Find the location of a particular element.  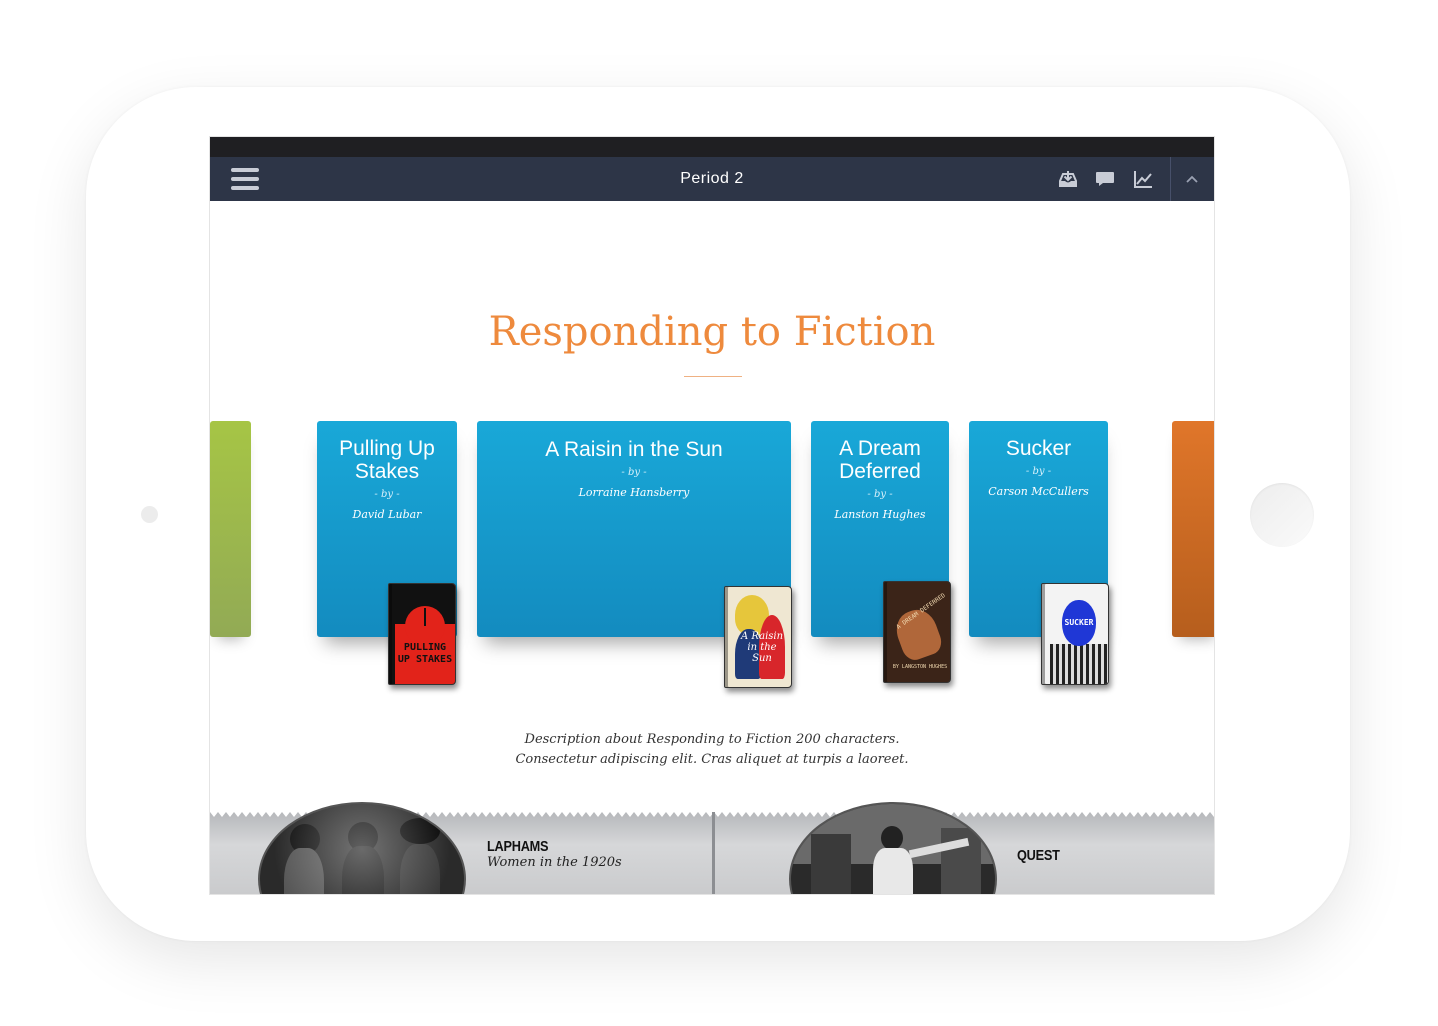

book-cover-a-dream-deferred: A DREAM DEFERRED BY LANGSTON HUGHES is located at coordinates (917, 632).